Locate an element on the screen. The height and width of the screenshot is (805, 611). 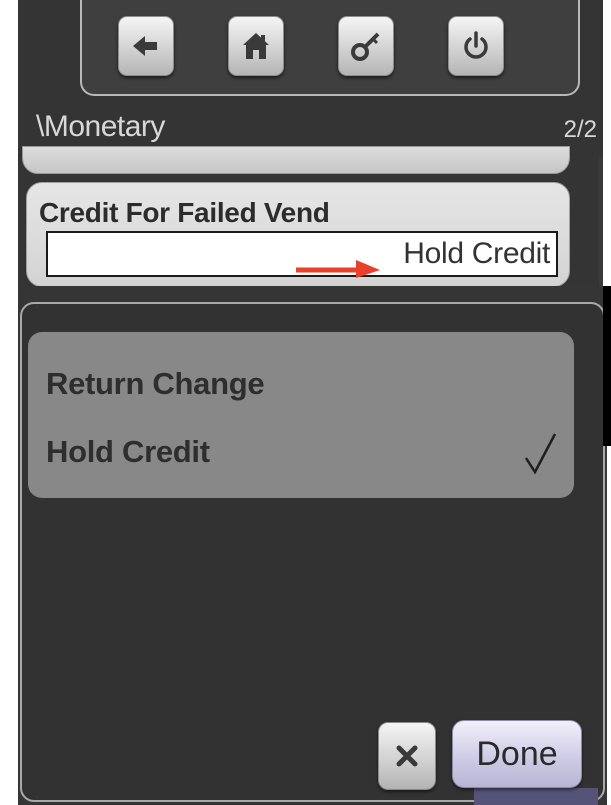
key-icon is located at coordinates (365, 46).